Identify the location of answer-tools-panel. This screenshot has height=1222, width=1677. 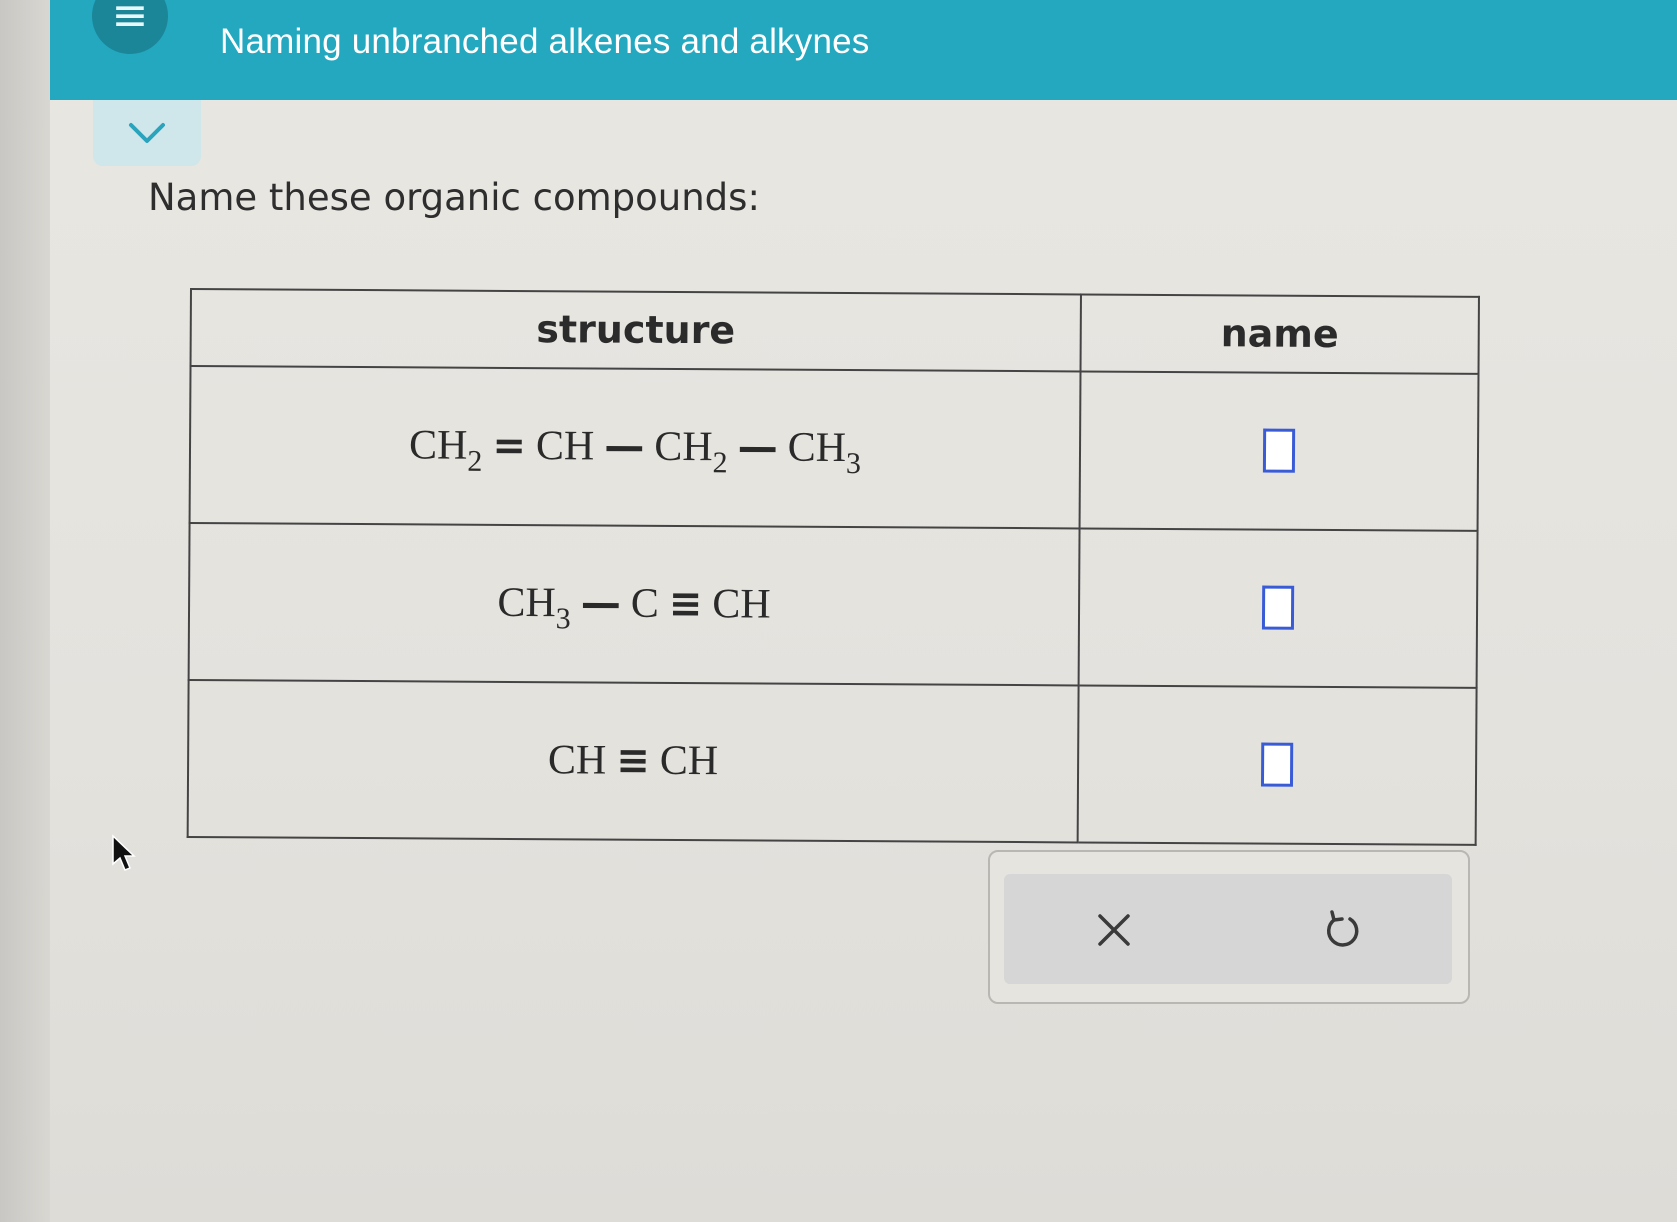
(1229, 927).